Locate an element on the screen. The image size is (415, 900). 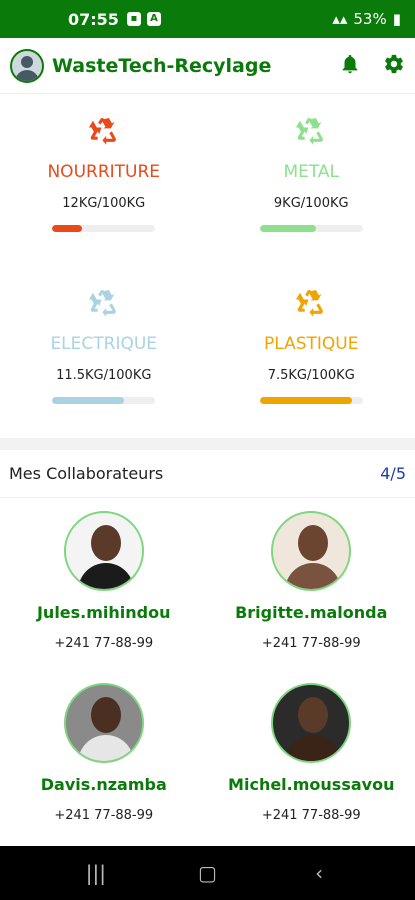
section-divider is located at coordinates (207, 444).